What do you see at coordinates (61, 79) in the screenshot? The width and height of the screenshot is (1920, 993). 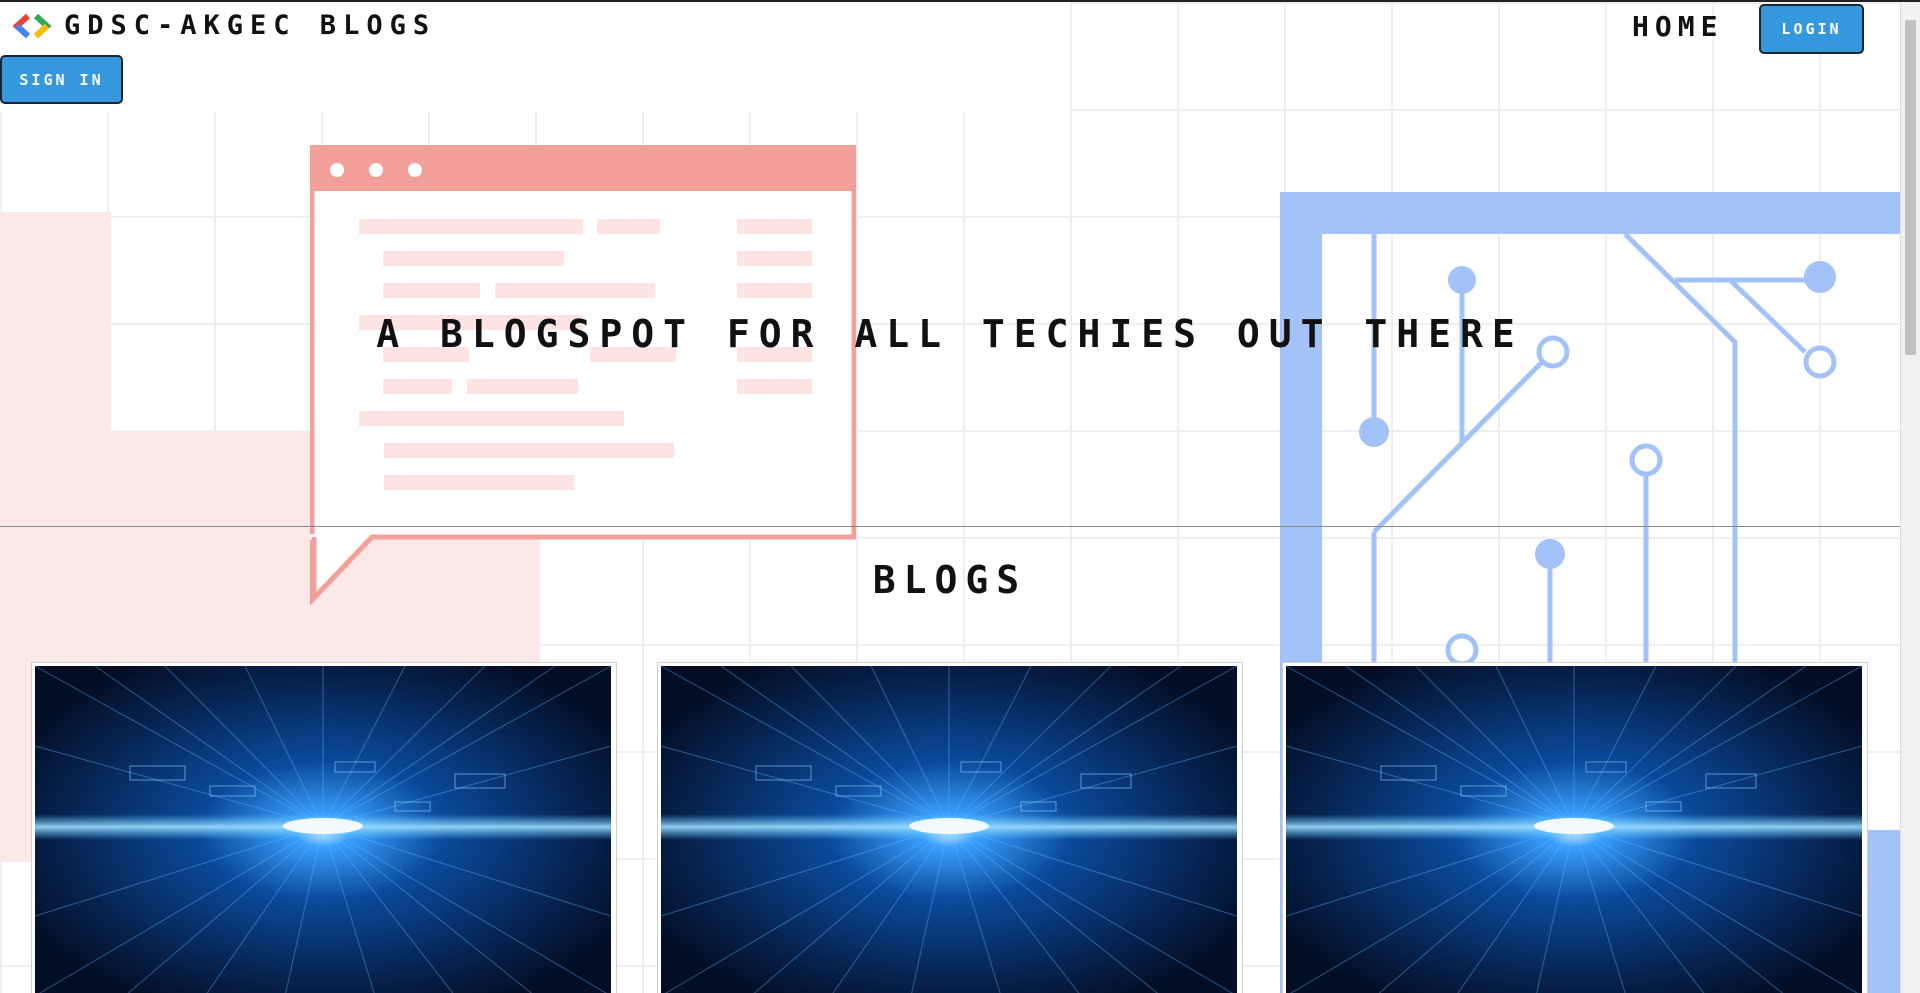 I see `sign-in-button: SIGN IN` at bounding box center [61, 79].